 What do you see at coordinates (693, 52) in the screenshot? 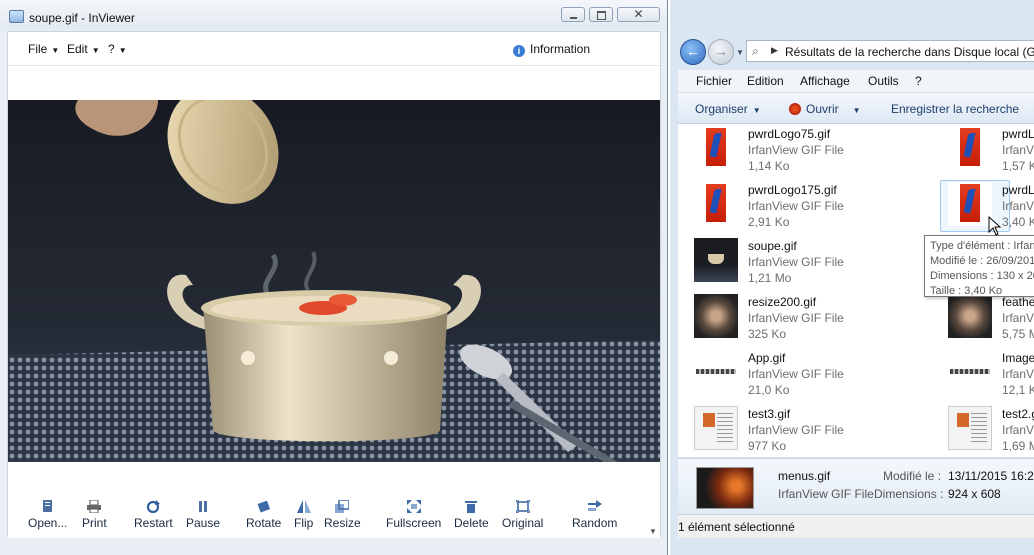
I see `back-button: ←` at bounding box center [693, 52].